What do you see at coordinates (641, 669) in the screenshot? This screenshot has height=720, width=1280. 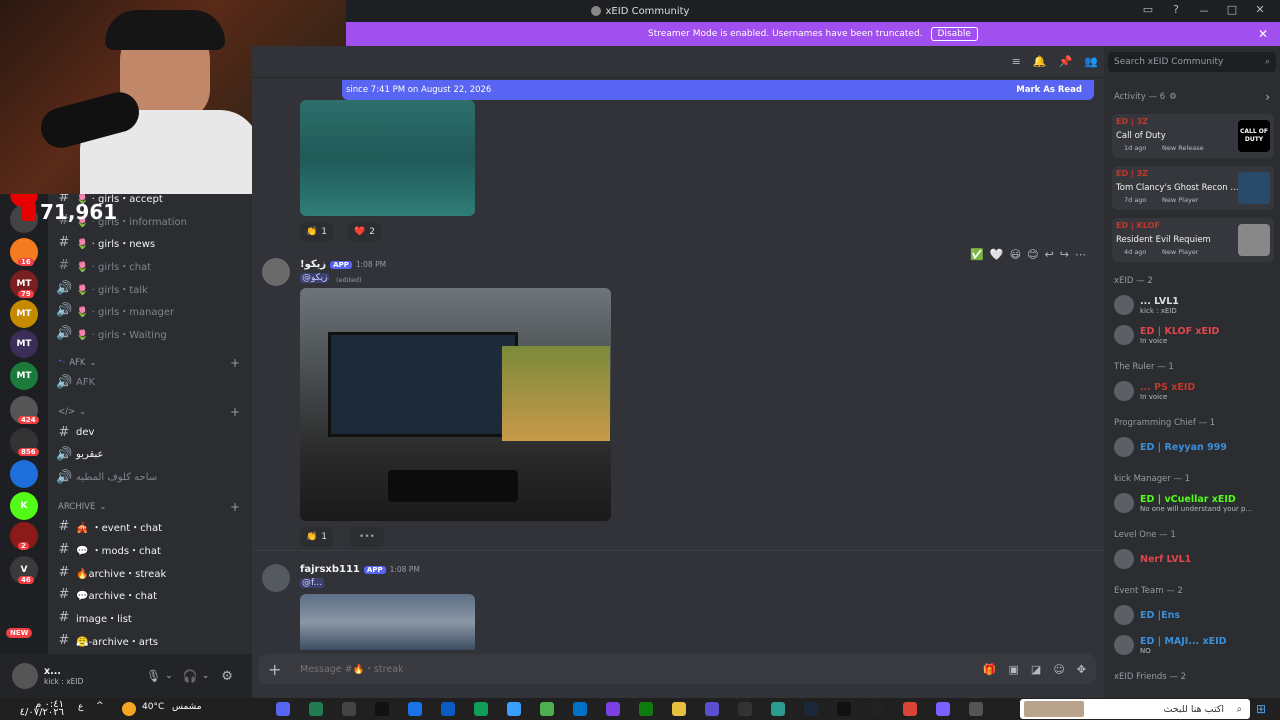 I see `message-input` at bounding box center [641, 669].